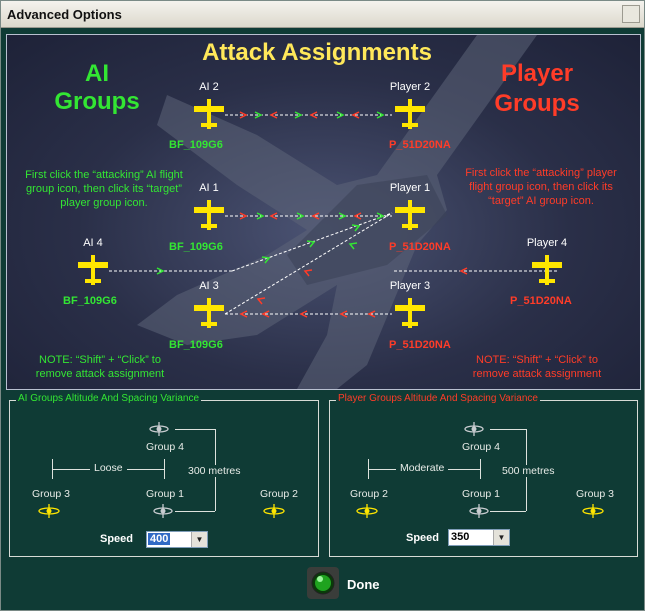 The height and width of the screenshot is (611, 645). I want to click on ai-group-1: AI 1, so click(209, 207).